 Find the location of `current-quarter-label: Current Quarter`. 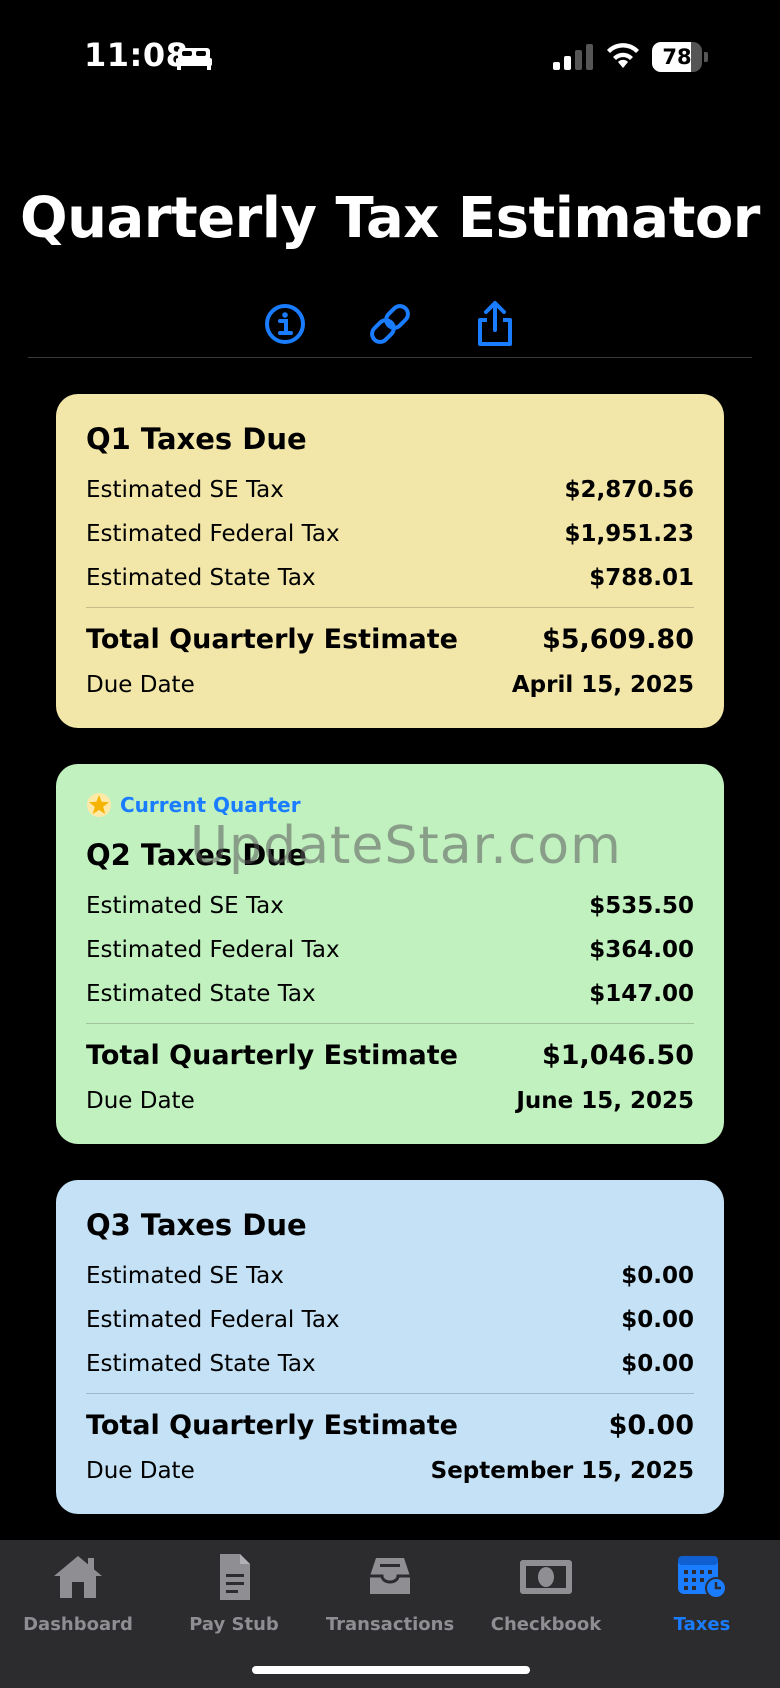

current-quarter-label: Current Quarter is located at coordinates (210, 805).